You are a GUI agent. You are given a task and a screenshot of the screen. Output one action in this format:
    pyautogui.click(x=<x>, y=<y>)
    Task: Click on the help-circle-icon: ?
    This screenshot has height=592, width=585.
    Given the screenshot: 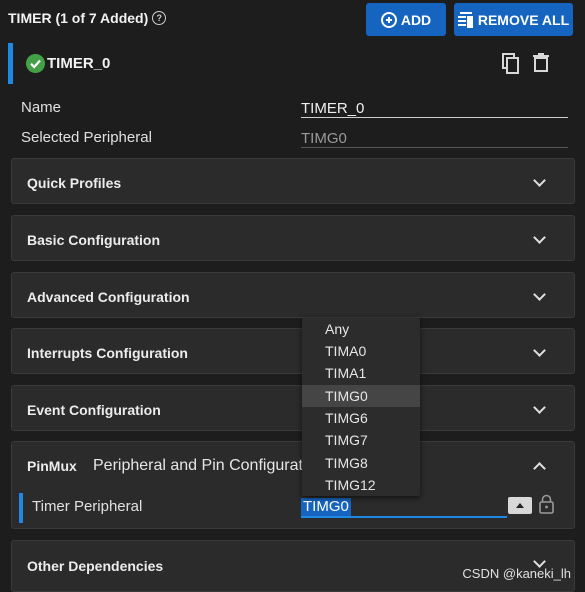 What is the action you would take?
    pyautogui.click(x=159, y=18)
    